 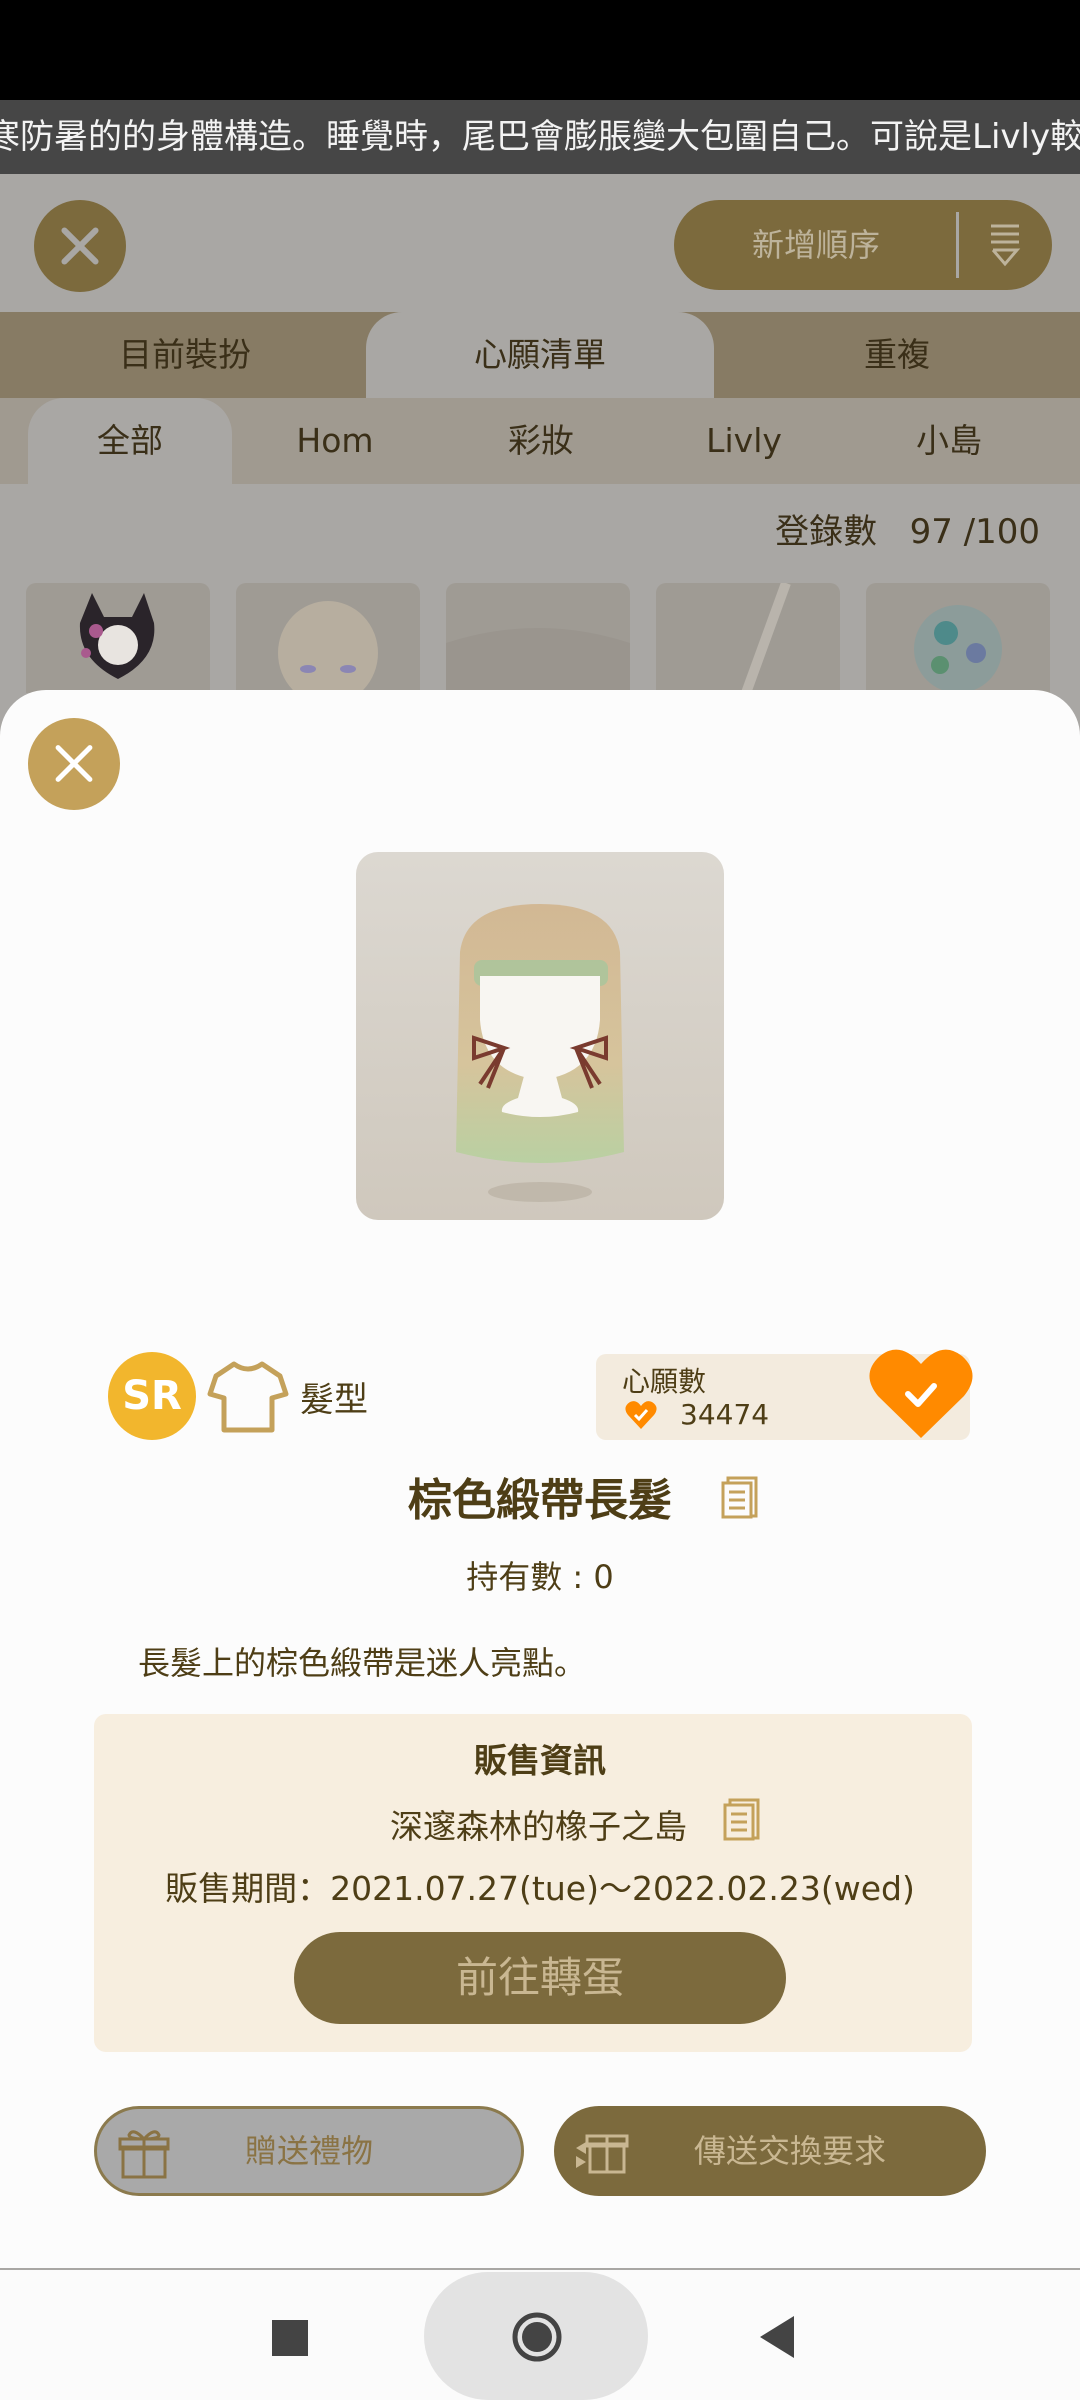 I want to click on item-preview-image, so click(x=540, y=1036).